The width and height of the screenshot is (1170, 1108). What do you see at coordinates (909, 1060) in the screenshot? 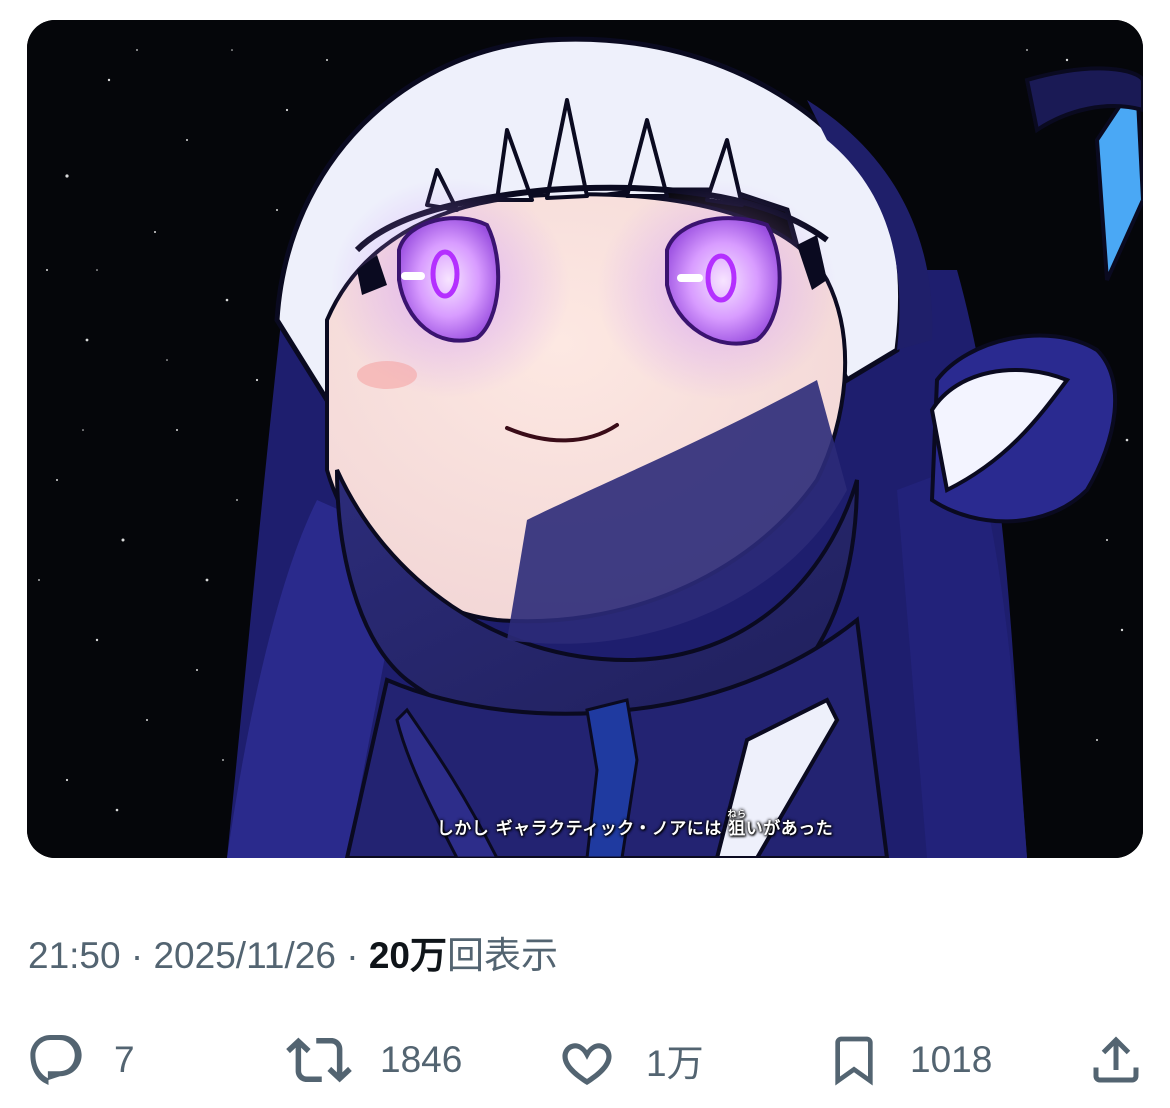
I see `bookmark-button: 1018` at bounding box center [909, 1060].